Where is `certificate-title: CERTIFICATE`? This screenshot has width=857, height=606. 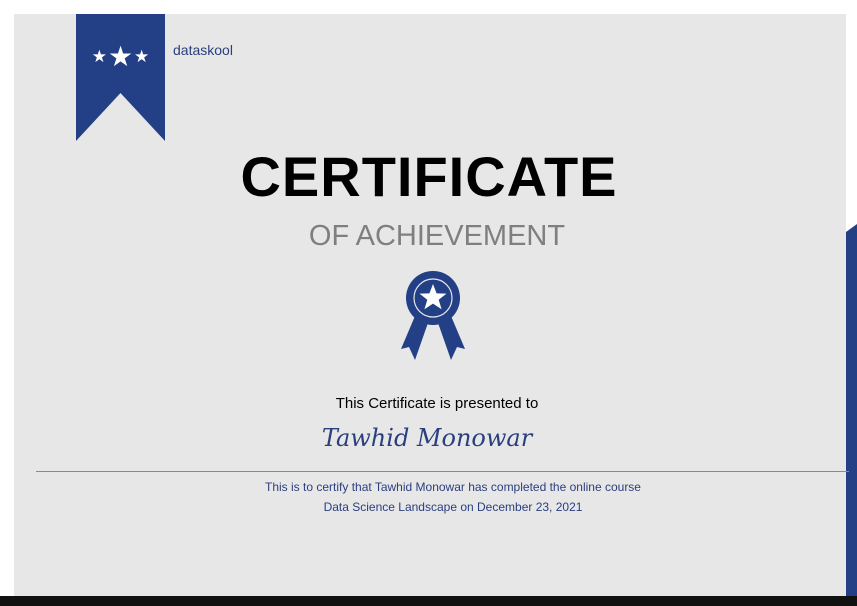 certificate-title: CERTIFICATE is located at coordinates (429, 176).